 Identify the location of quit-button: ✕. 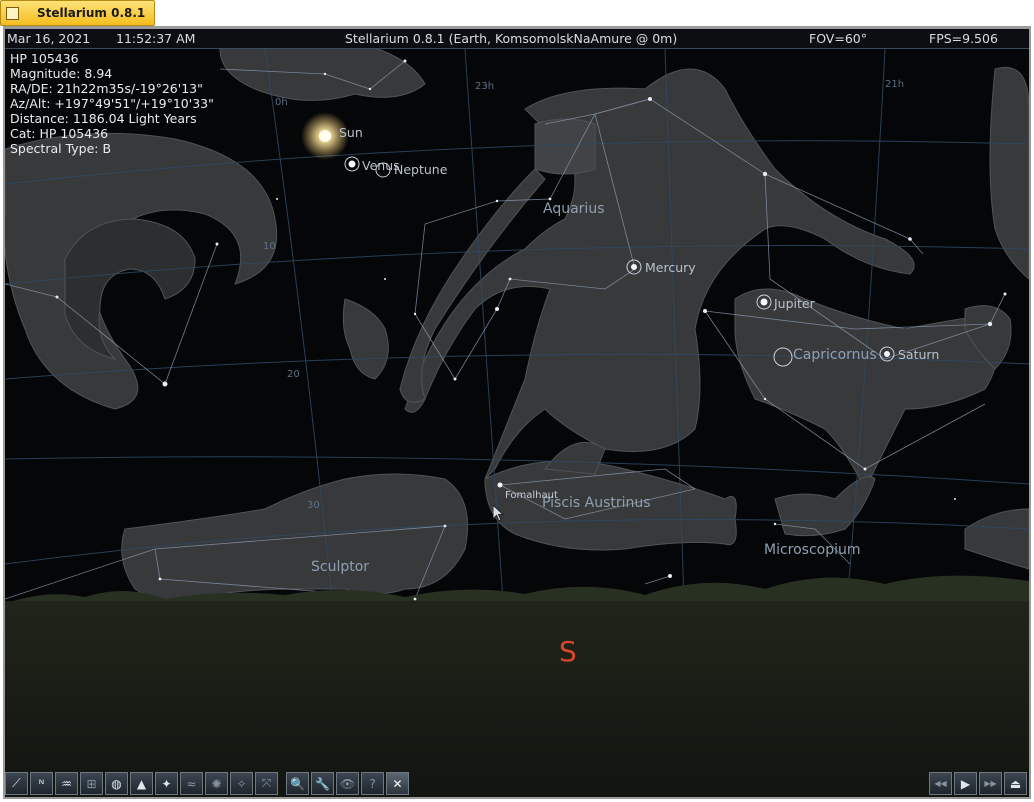
(397, 783).